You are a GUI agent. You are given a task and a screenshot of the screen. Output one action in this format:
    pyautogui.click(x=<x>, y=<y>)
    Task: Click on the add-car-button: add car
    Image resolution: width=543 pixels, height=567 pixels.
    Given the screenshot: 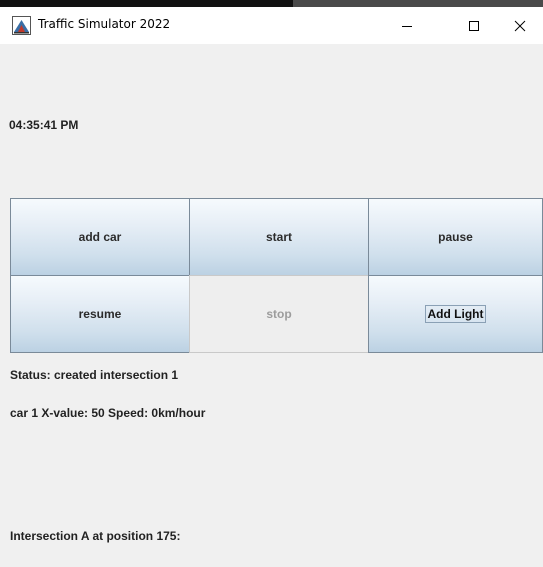 What is the action you would take?
    pyautogui.click(x=100, y=237)
    